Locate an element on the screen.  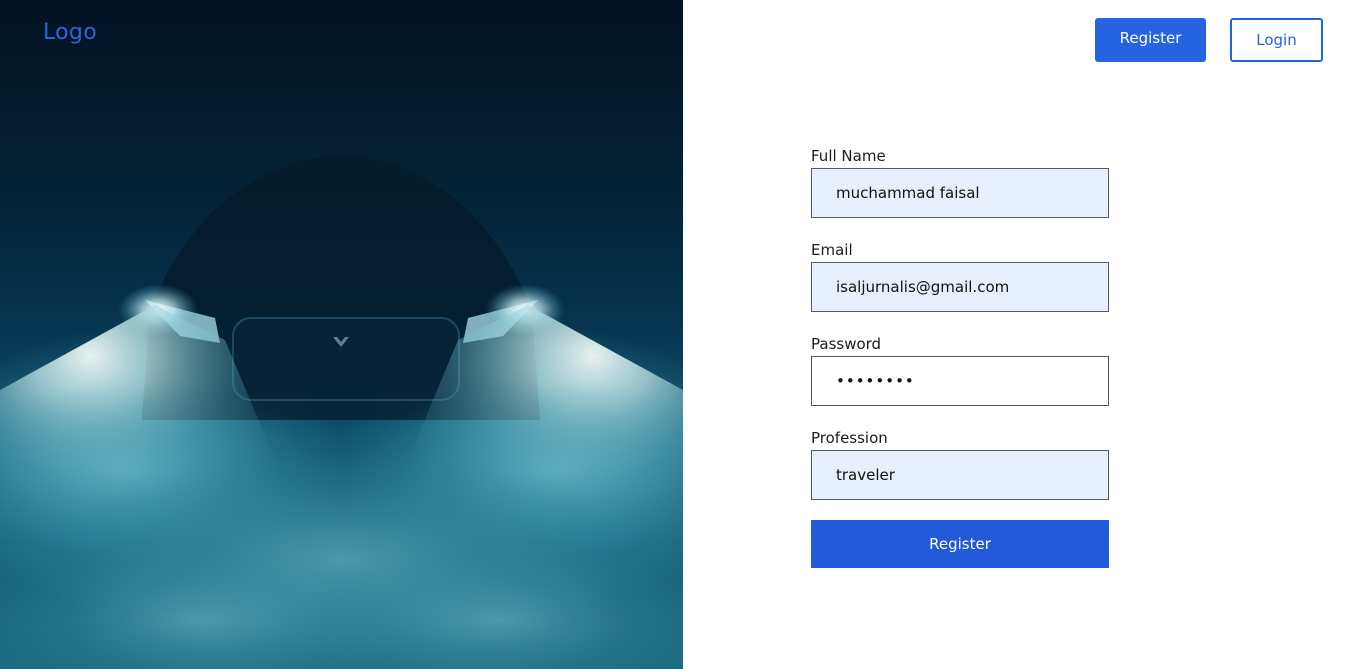
submit-register-button: Register is located at coordinates (960, 544).